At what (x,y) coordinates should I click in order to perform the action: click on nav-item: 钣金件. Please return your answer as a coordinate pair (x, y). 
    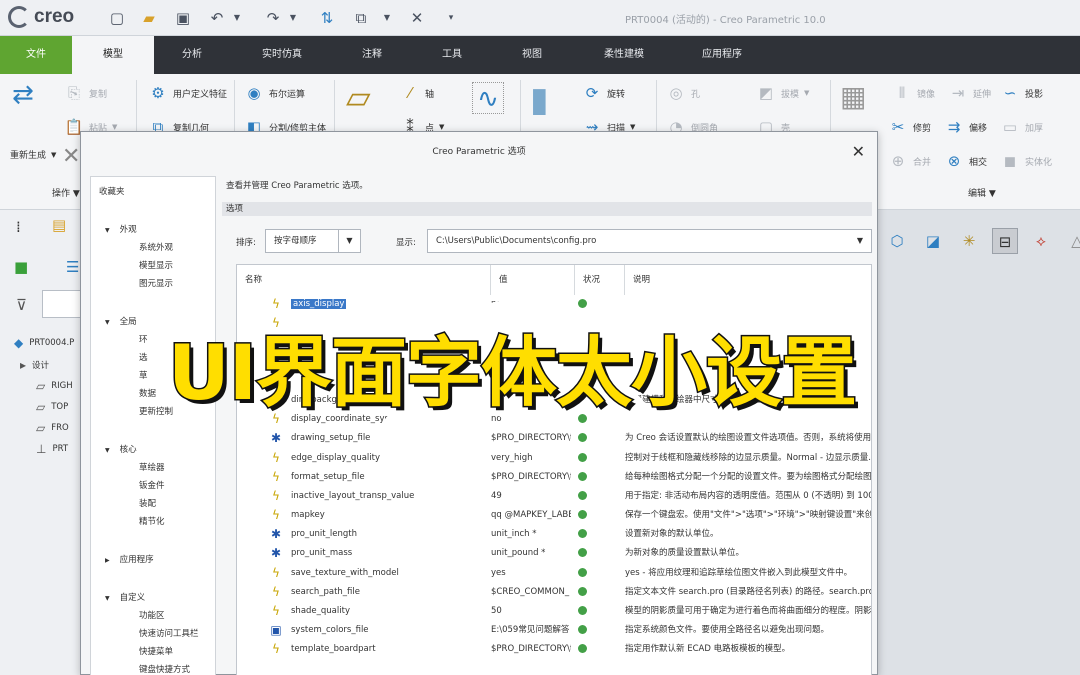
    Looking at the image, I should click on (152, 485).